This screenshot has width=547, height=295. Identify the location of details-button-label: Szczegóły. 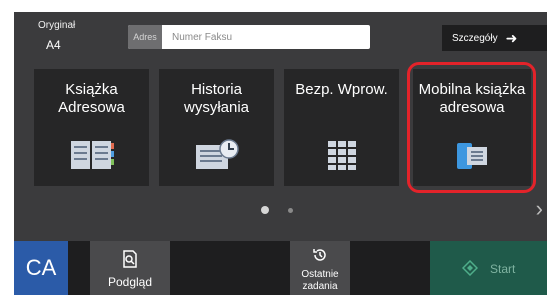
(475, 38).